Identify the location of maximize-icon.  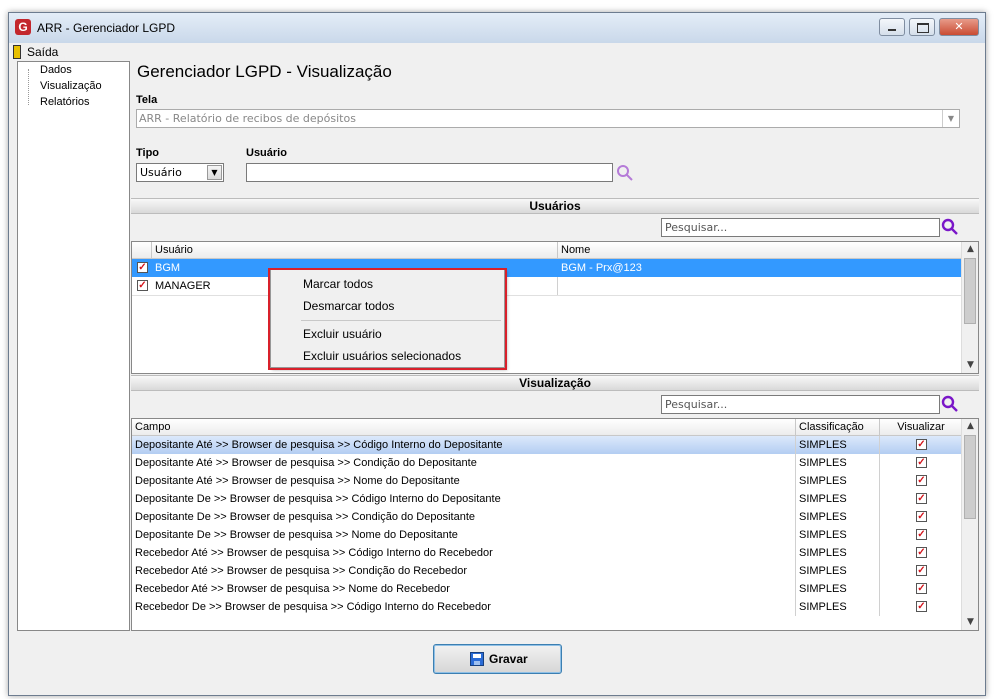
(923, 28).